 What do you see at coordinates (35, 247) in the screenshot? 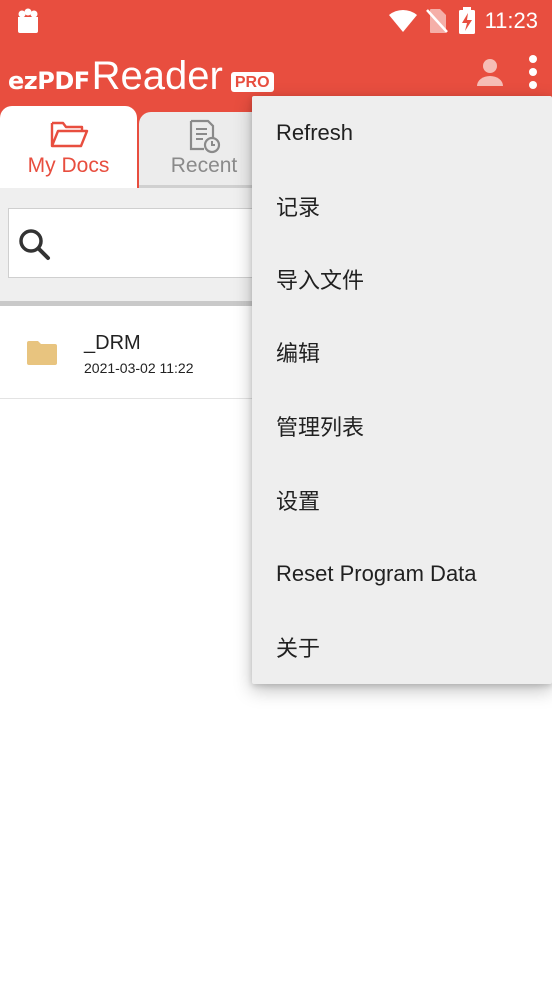
I see `search-icon` at bounding box center [35, 247].